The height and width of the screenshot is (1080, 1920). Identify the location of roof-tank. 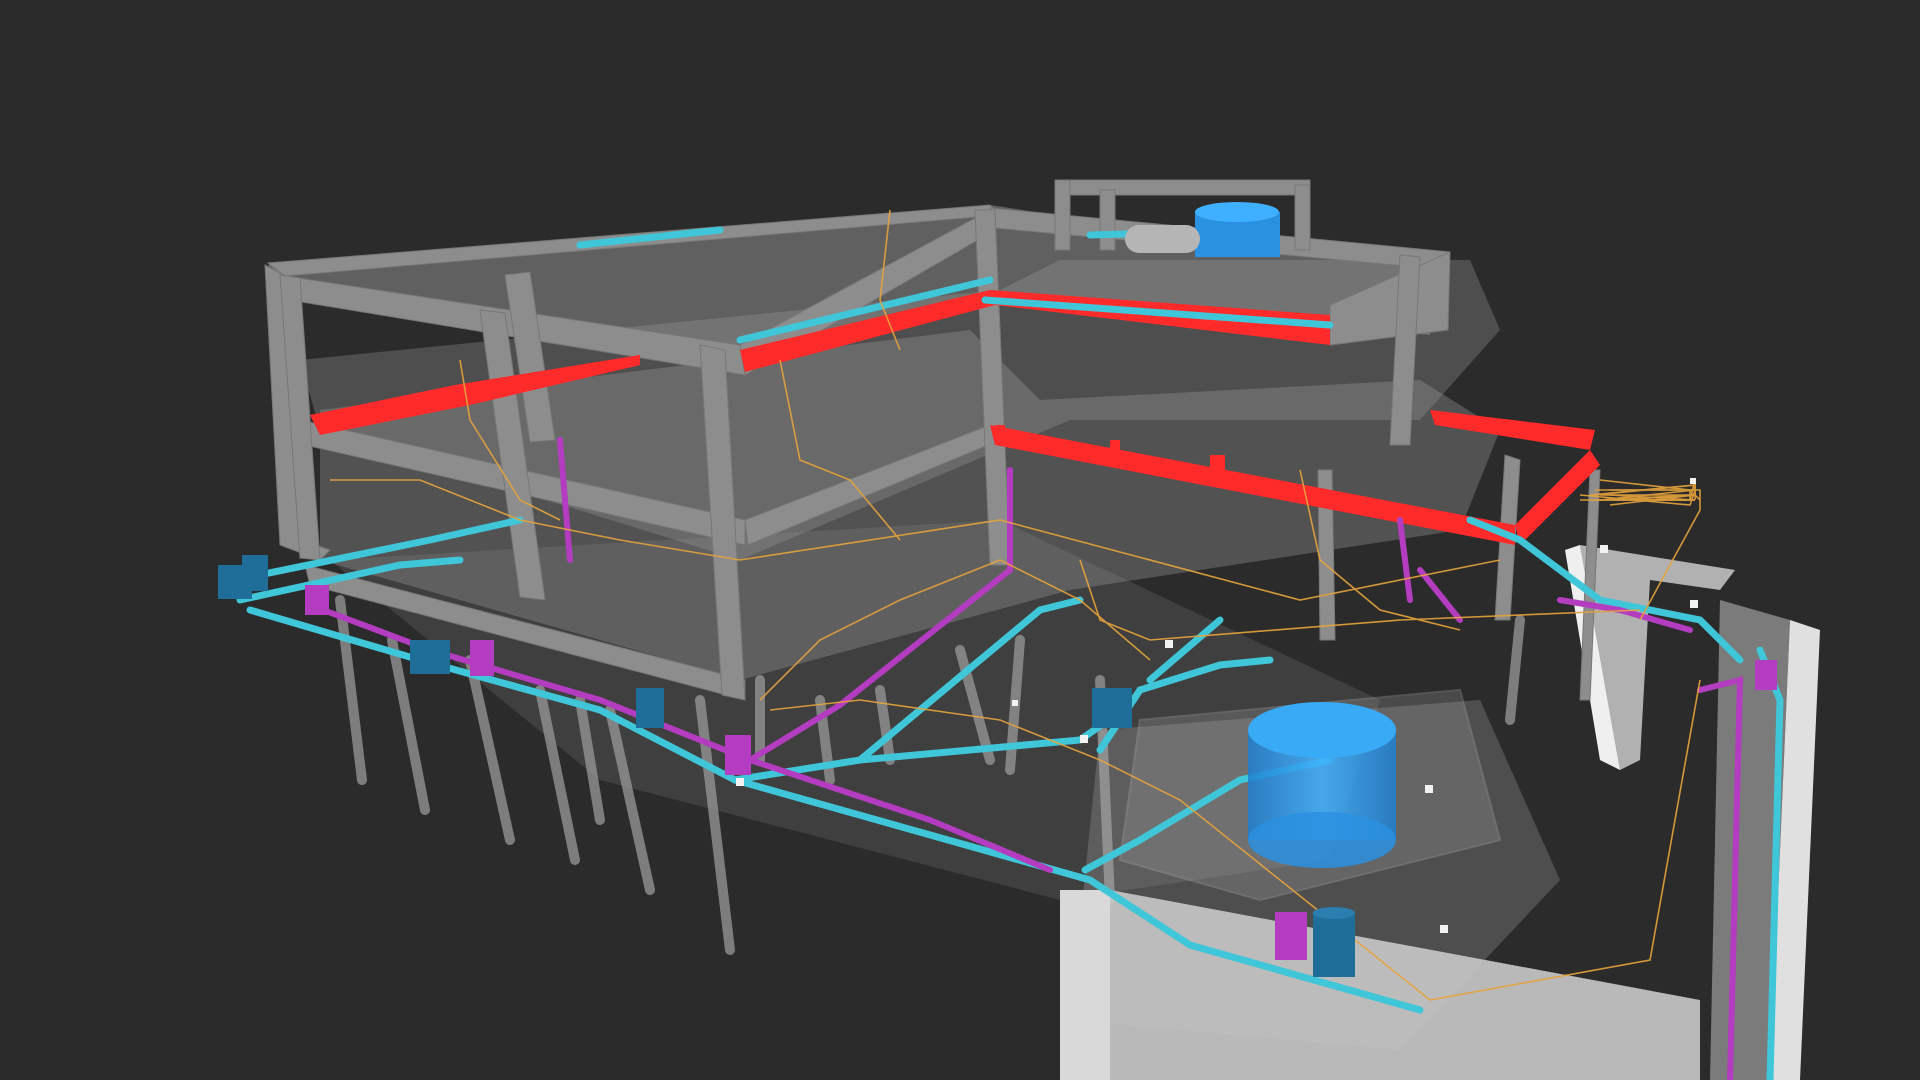
(1202, 229).